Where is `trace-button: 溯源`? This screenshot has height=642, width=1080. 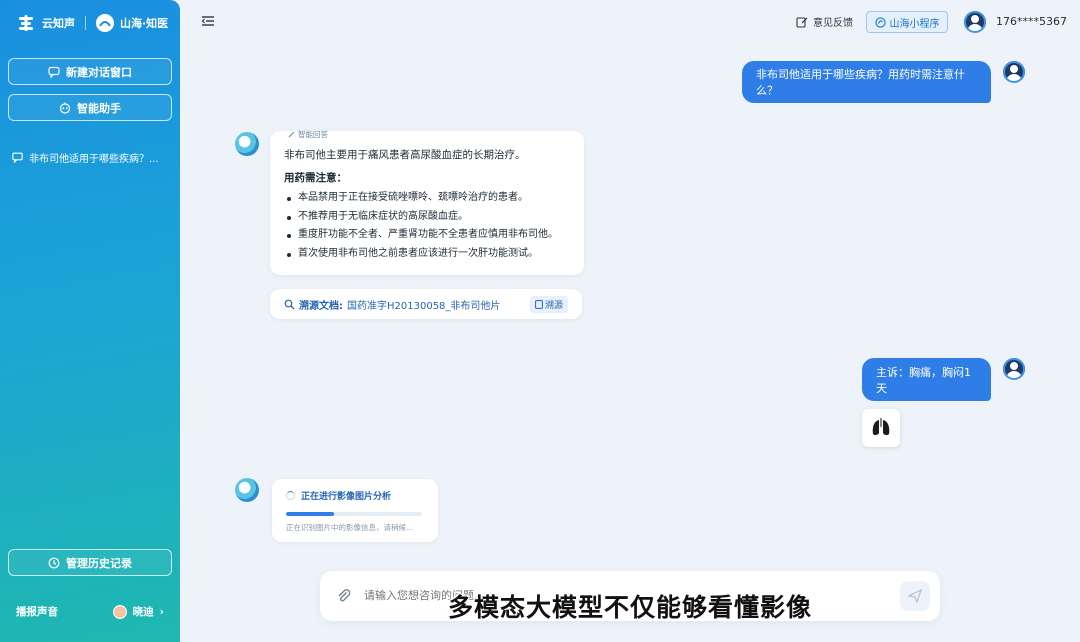 trace-button: 溯源 is located at coordinates (548, 304).